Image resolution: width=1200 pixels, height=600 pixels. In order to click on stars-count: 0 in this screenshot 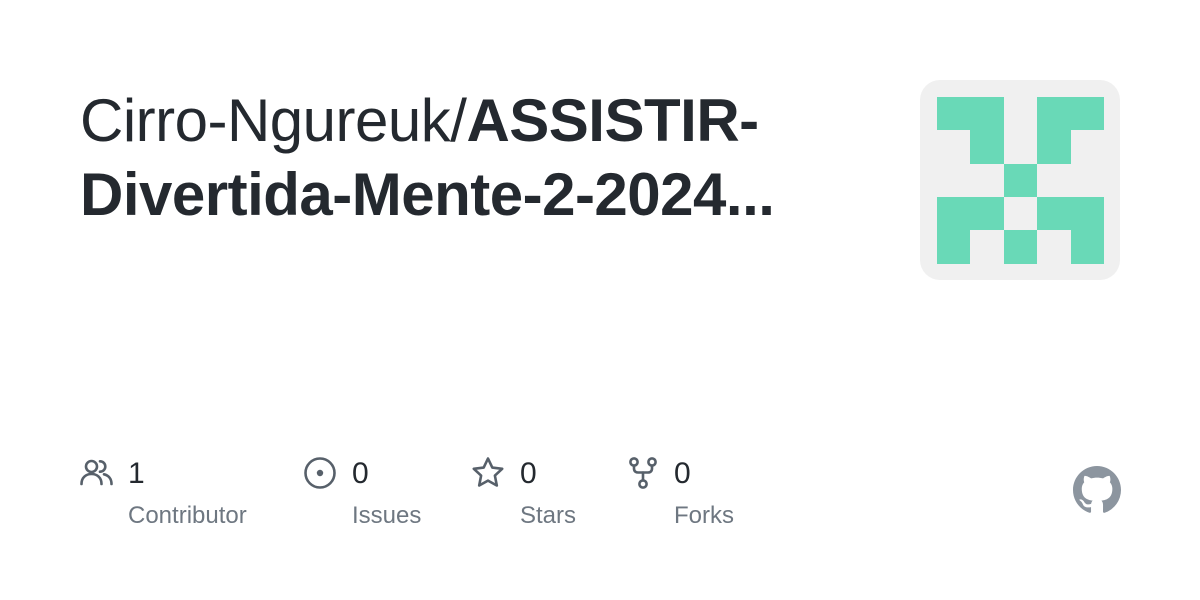, I will do `click(528, 473)`.